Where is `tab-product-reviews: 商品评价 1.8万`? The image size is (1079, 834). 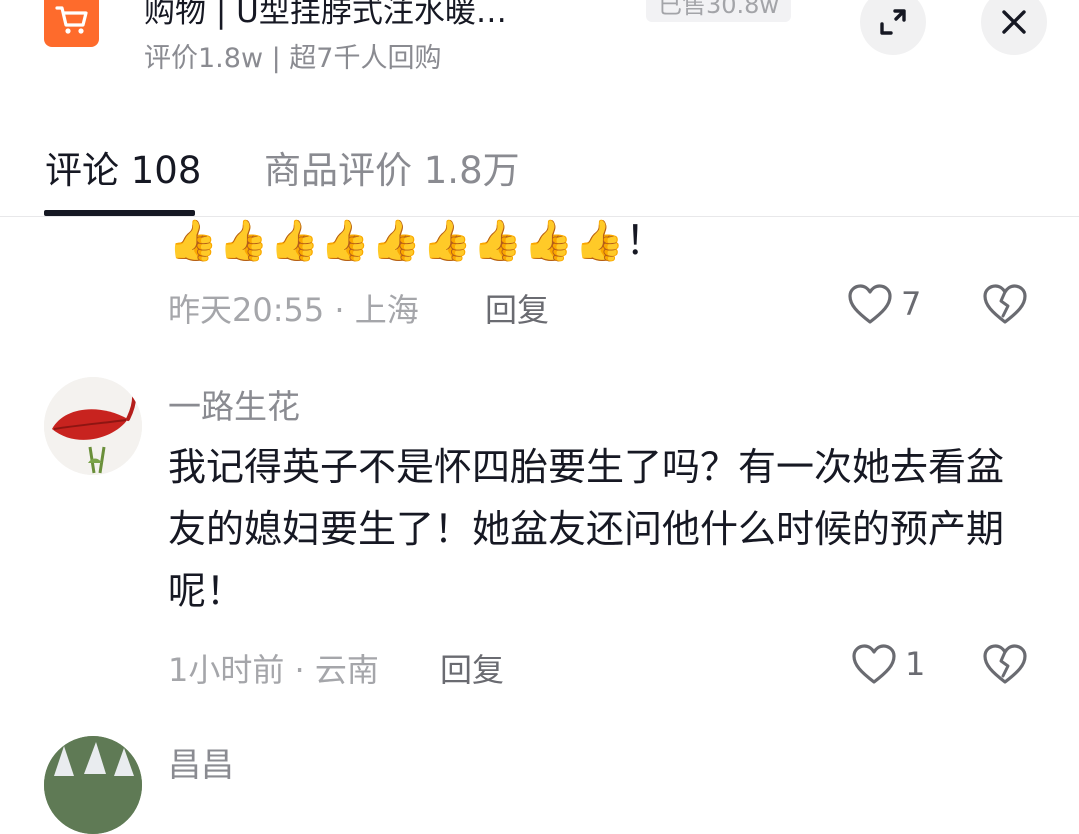
tab-product-reviews: 商品评价 1.8万 is located at coordinates (392, 167).